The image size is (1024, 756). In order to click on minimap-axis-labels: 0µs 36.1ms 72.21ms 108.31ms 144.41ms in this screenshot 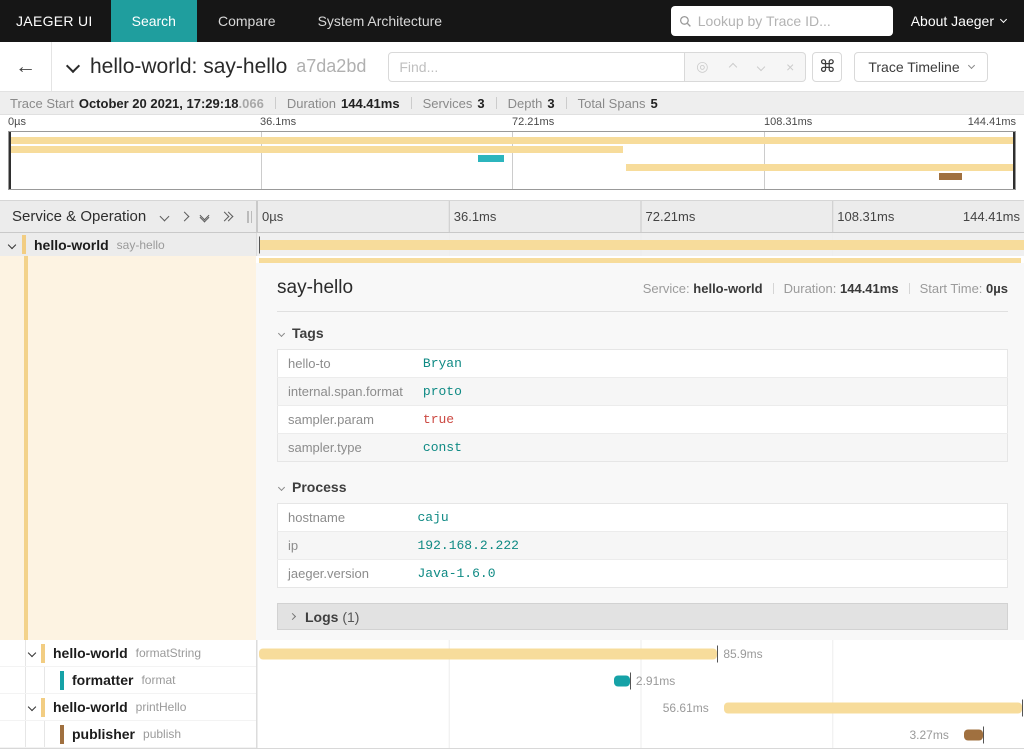, I will do `click(512, 122)`.